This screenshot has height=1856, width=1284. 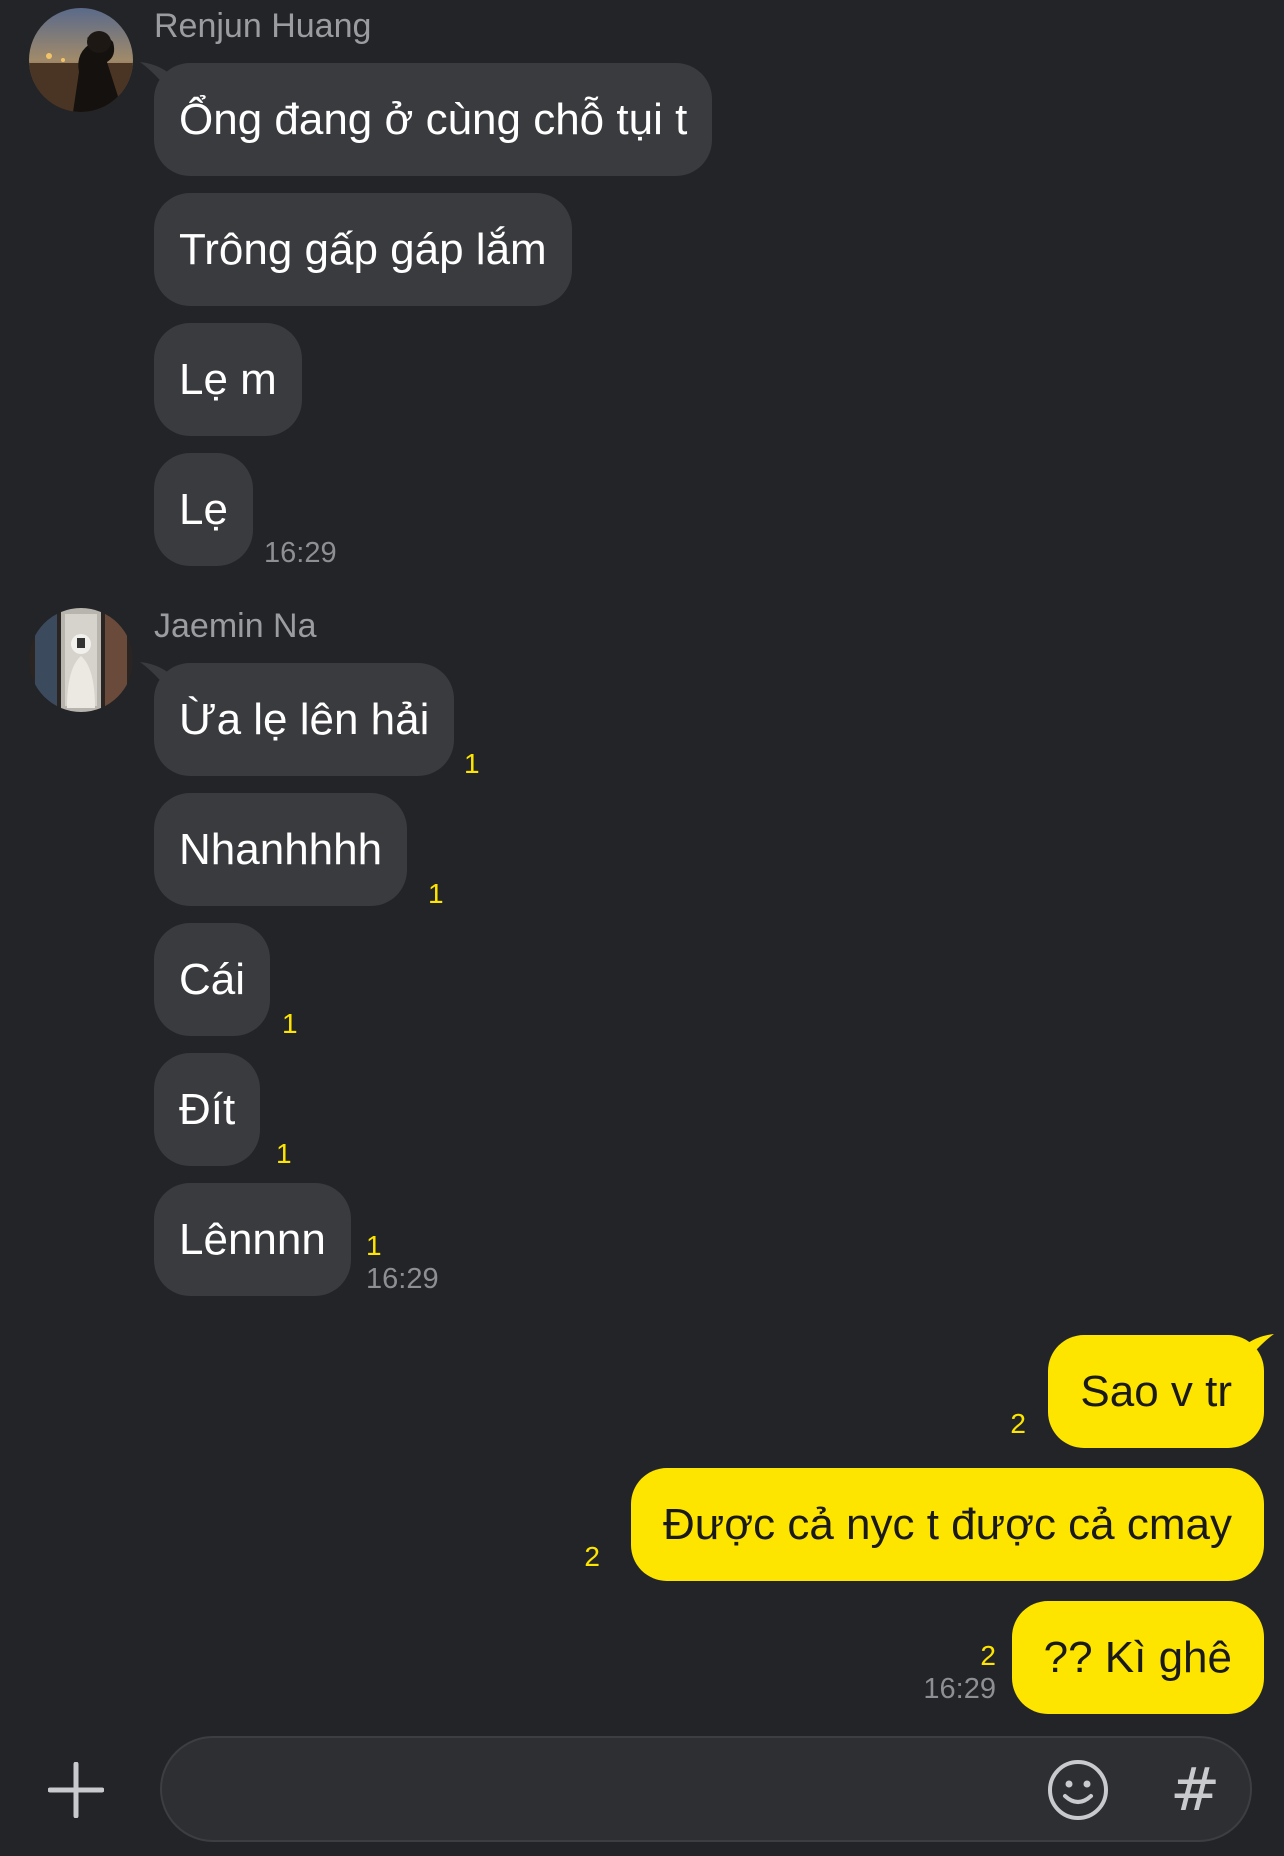 I want to click on my-message-bubble: Sao v tr, so click(x=1156, y=1391).